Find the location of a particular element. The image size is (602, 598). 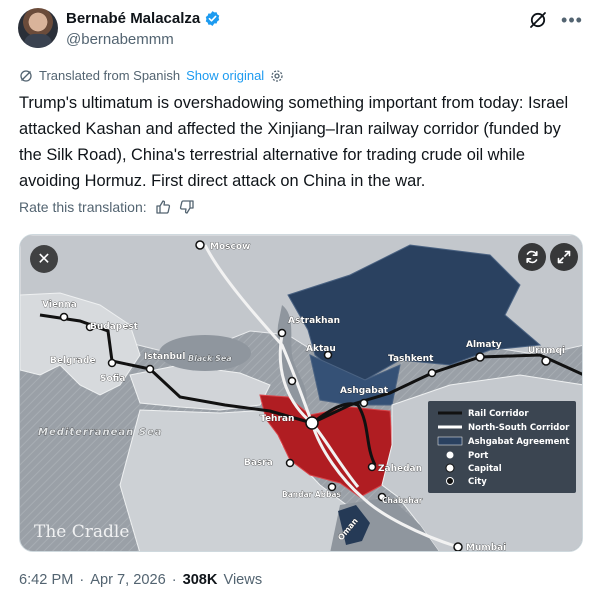

refresh-icon is located at coordinates (532, 257).